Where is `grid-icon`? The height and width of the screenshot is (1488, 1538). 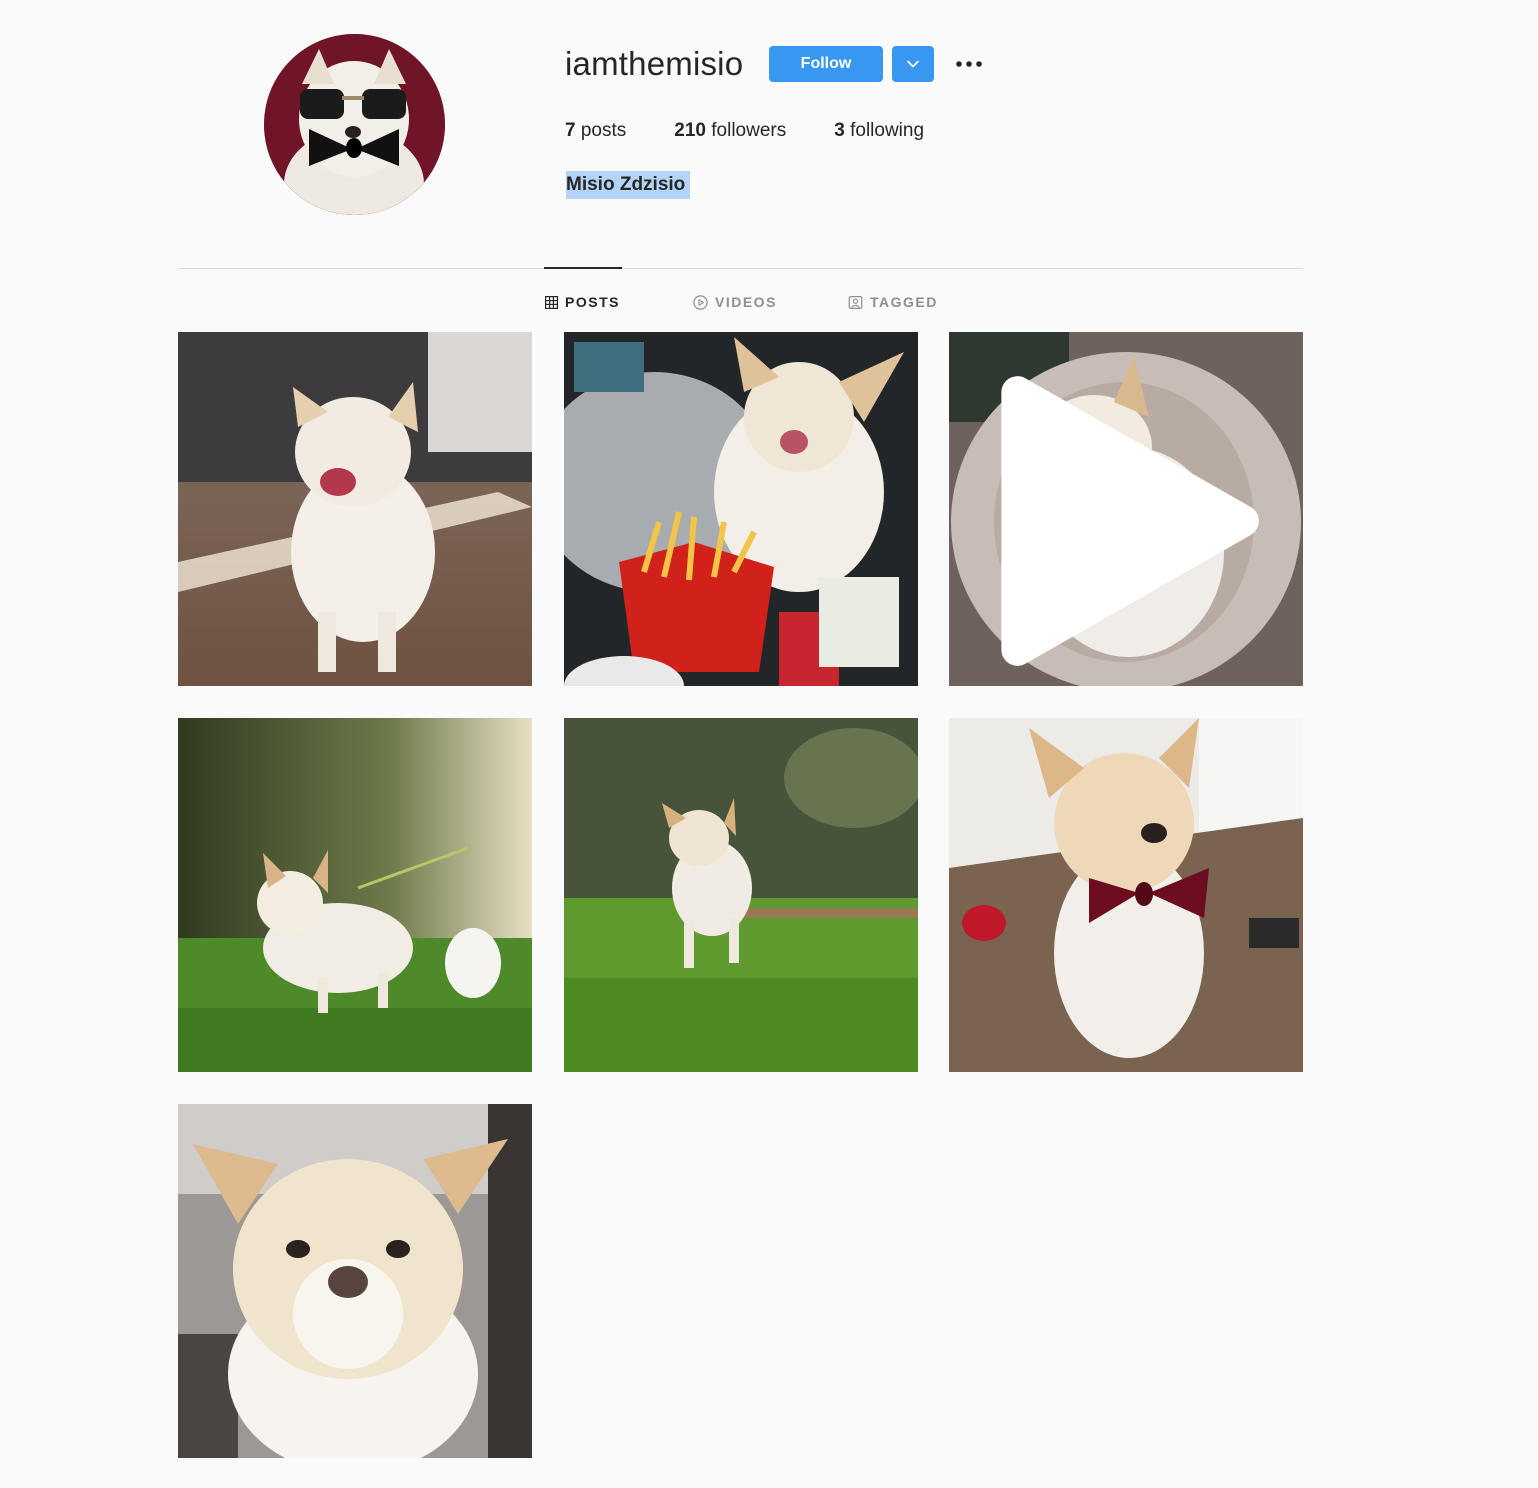 grid-icon is located at coordinates (551, 302).